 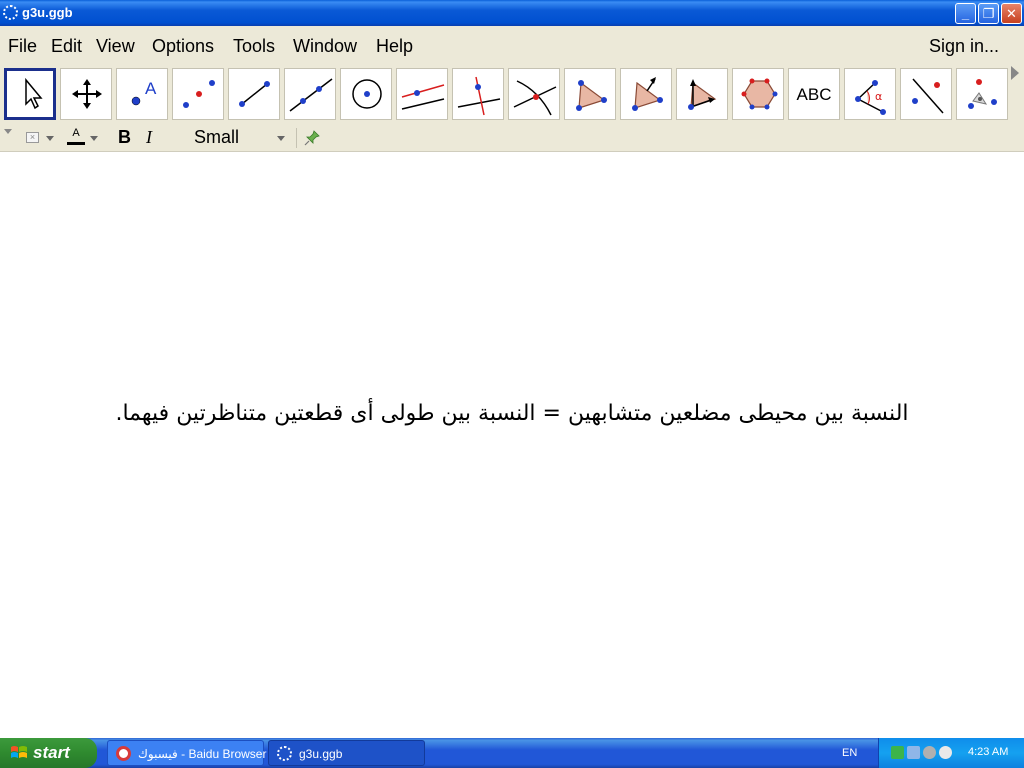 I want to click on menu-file: File, so click(x=22, y=46).